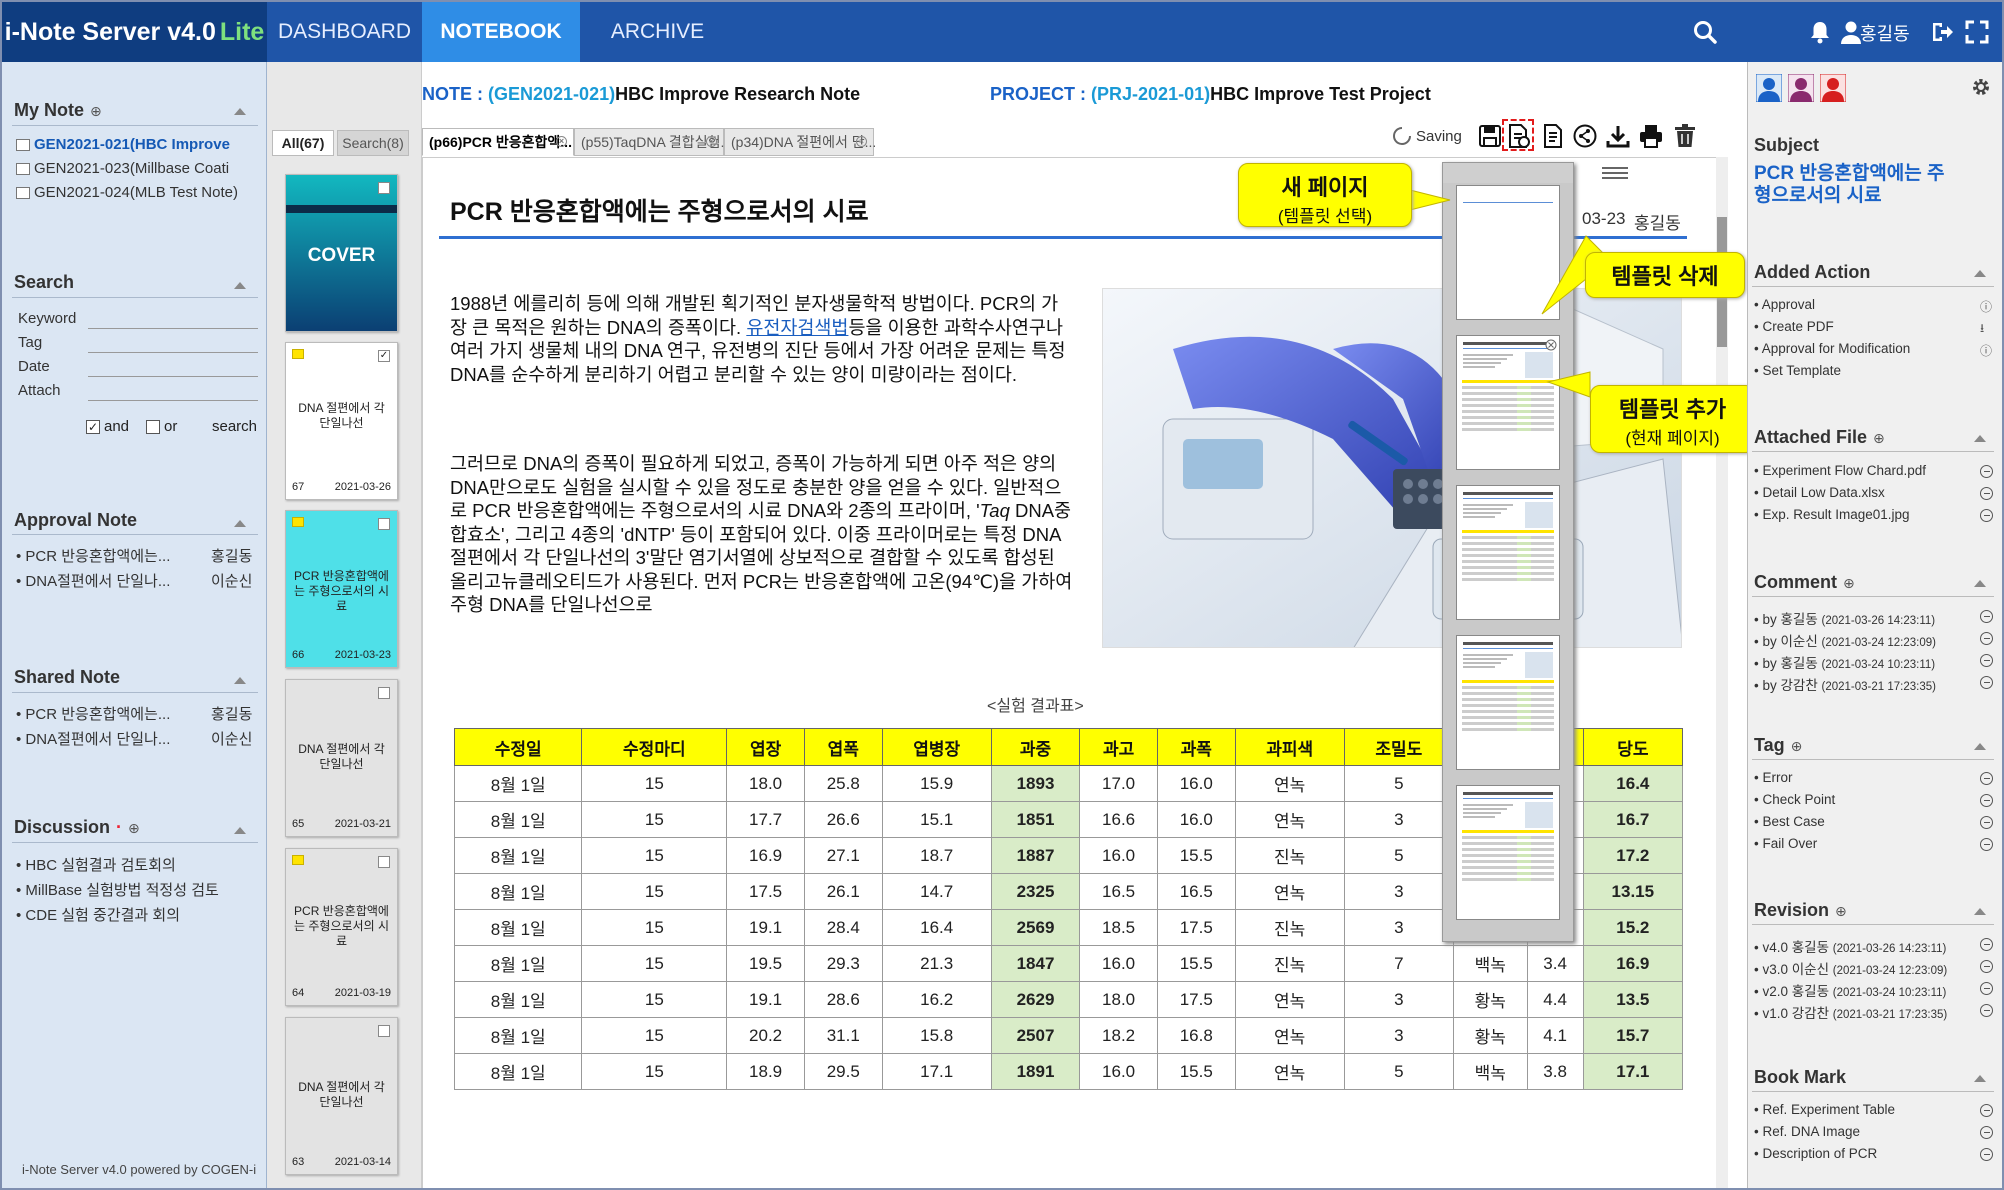  Describe the element at coordinates (341, 927) in the screenshot. I see `page-thumbnail: PCR 반응혼합액에는 주형으로서의 시료 64 2021-03-19` at that location.